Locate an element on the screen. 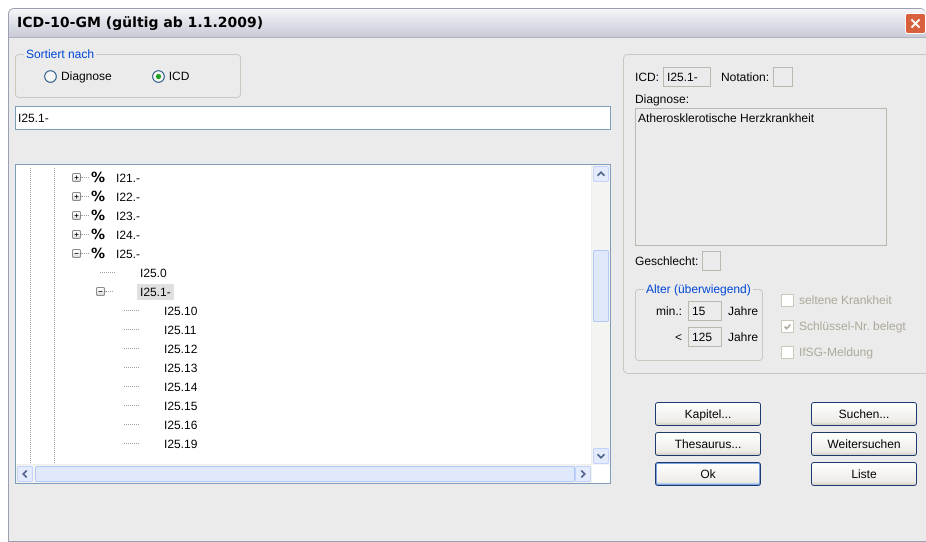  vertical-scrollbar is located at coordinates (600, 315).